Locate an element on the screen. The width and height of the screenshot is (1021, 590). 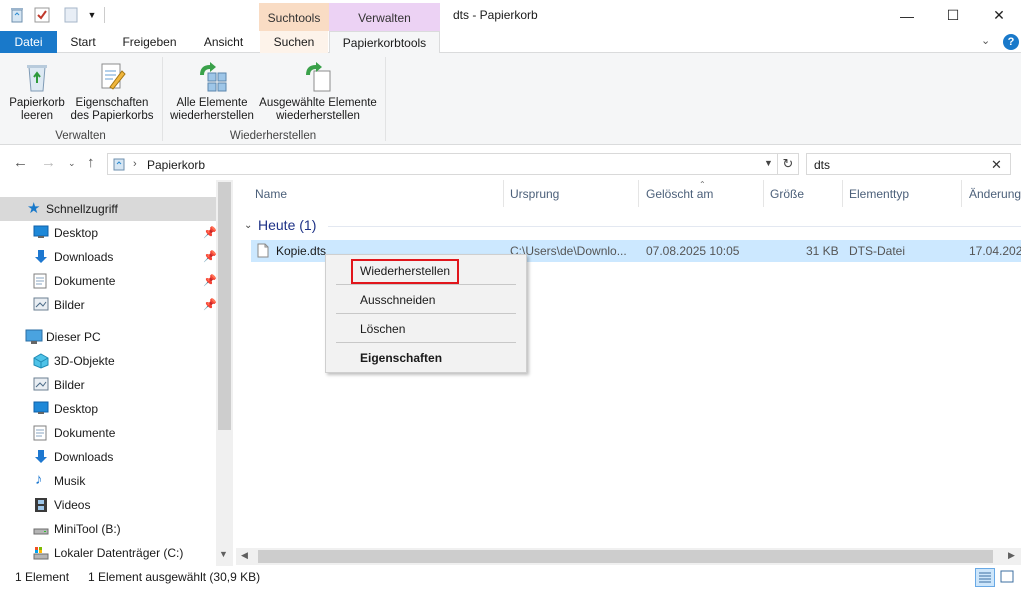
recent-locations-icon: ⌄ is located at coordinates (72, 163).